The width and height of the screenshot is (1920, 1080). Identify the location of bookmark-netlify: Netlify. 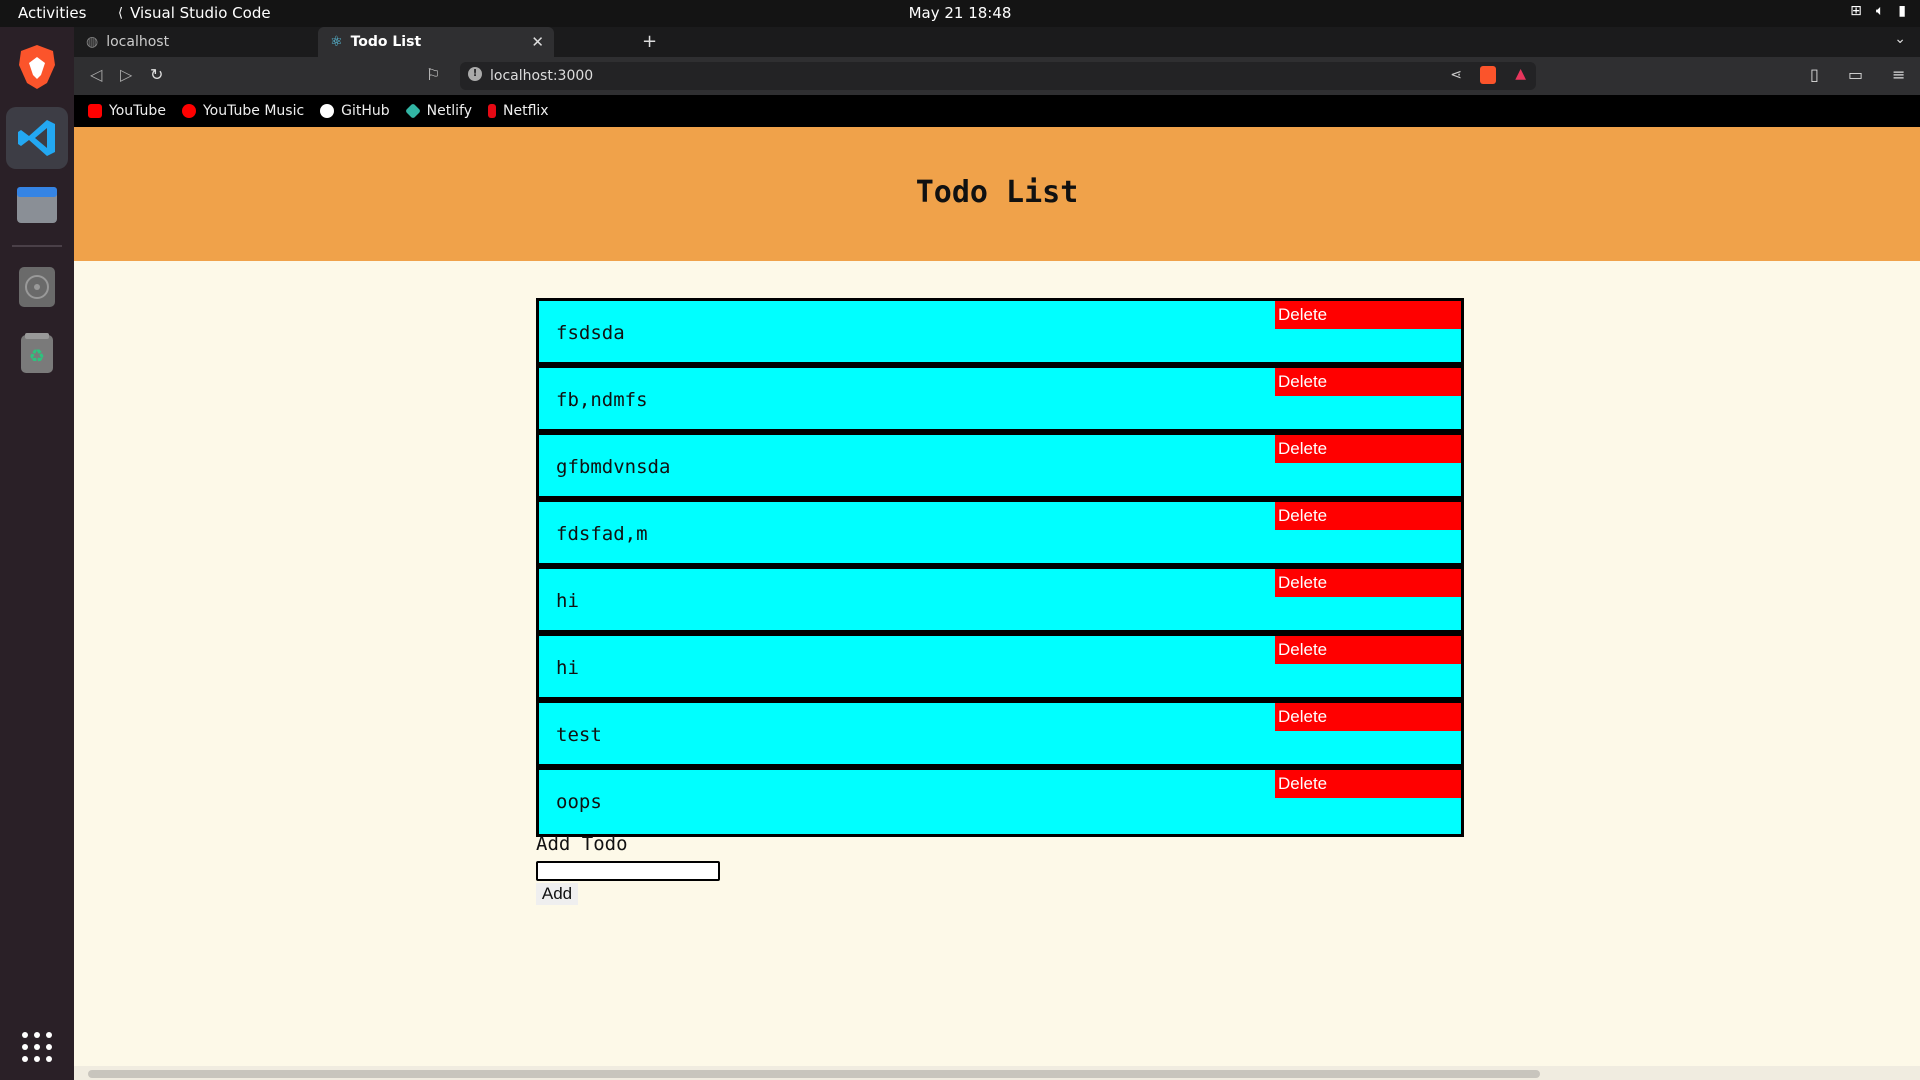
(438, 111).